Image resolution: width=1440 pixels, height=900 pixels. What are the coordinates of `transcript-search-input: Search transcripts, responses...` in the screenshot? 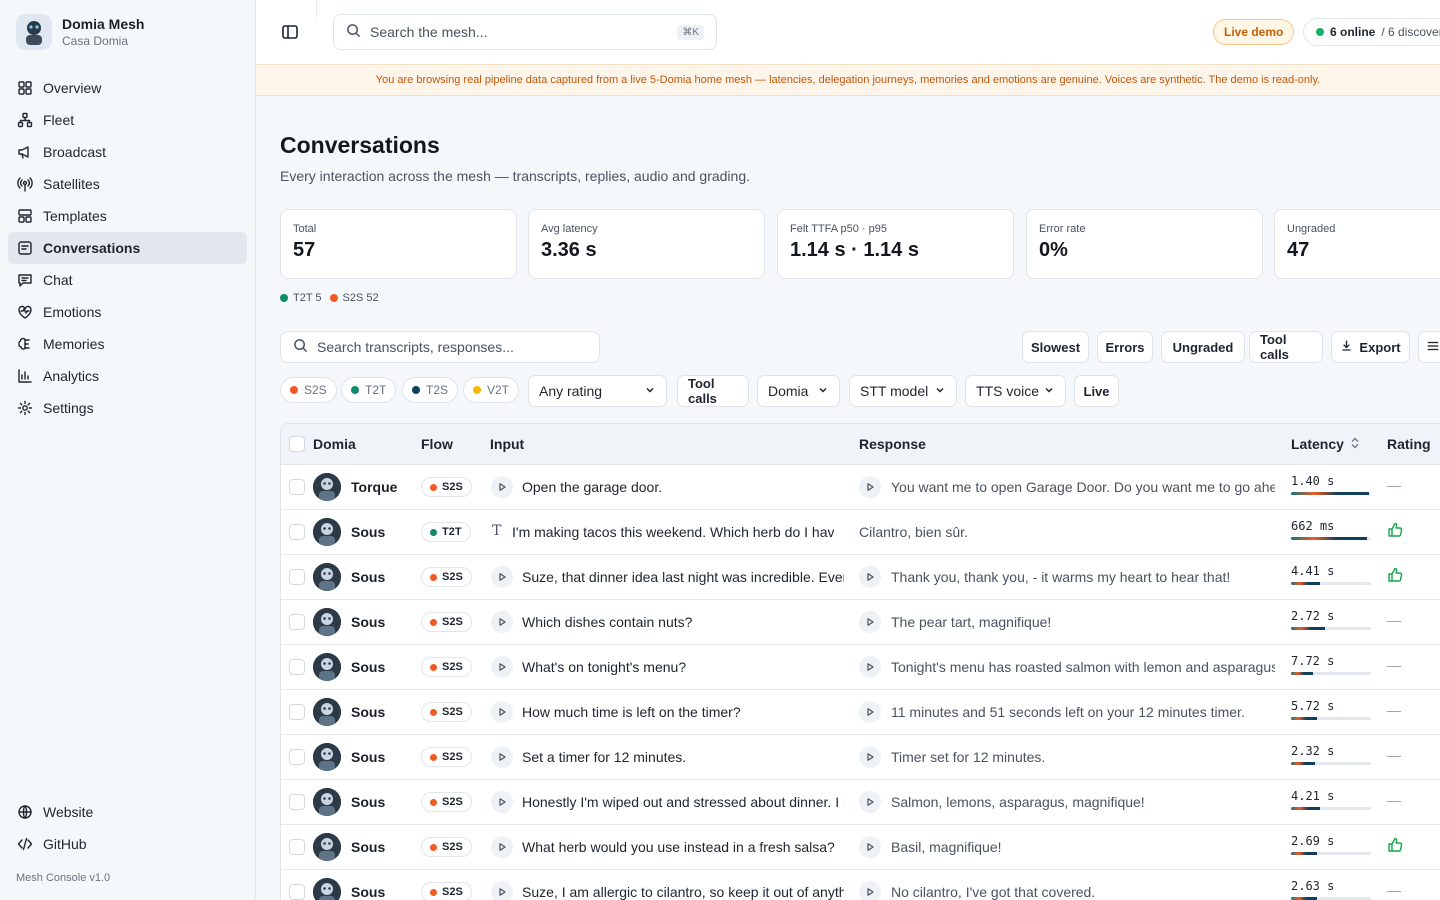 It's located at (440, 347).